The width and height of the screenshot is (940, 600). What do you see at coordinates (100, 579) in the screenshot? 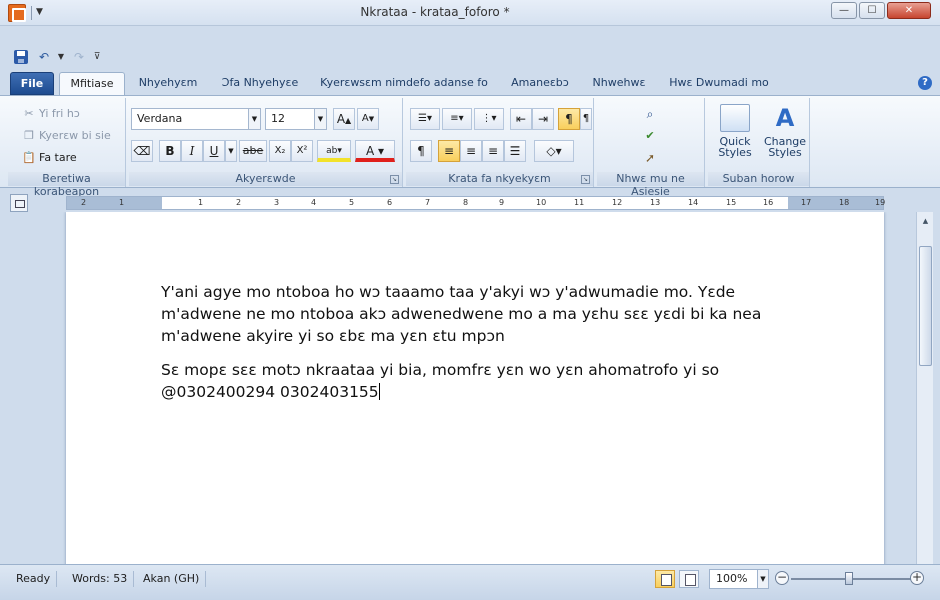
I see `word-count: Words: 53` at bounding box center [100, 579].